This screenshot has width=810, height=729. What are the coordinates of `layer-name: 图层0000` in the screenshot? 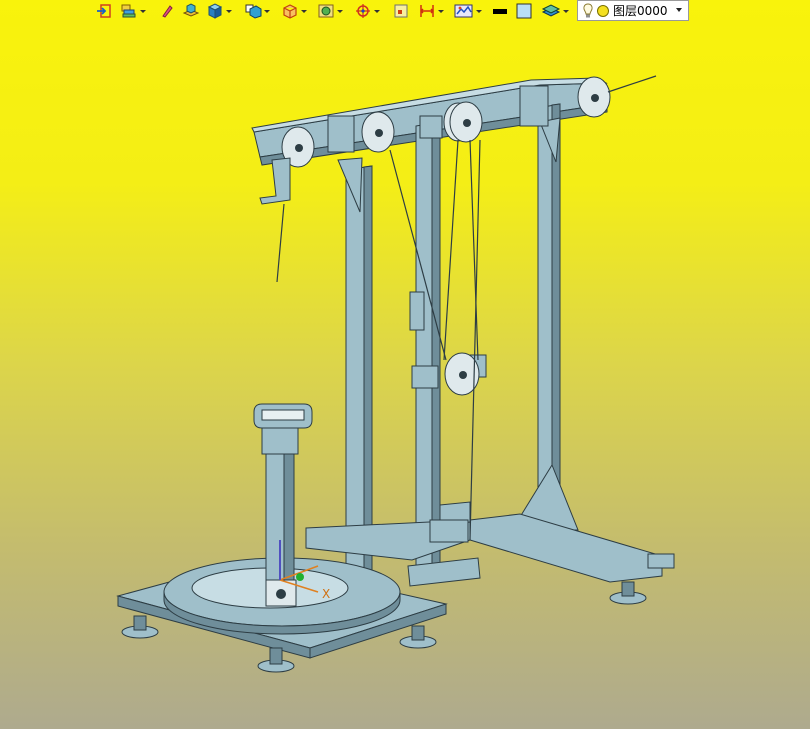 It's located at (640, 11).